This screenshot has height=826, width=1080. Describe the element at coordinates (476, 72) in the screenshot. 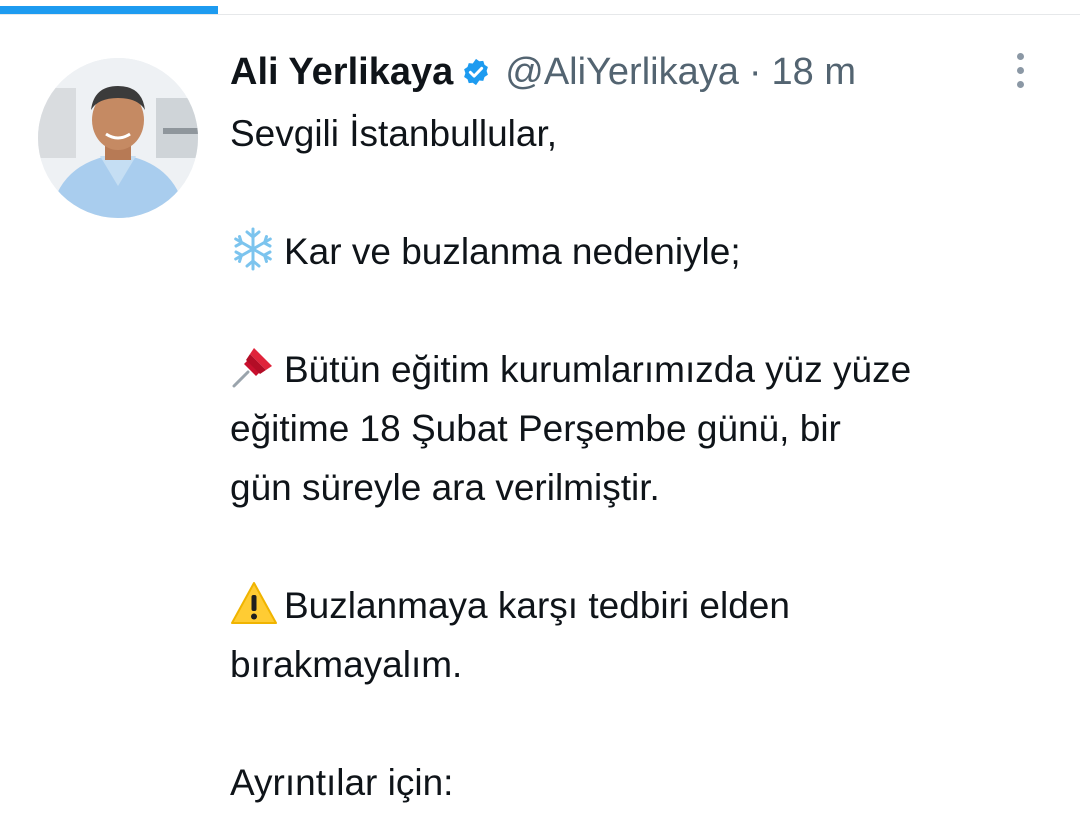

I see `verified-badge-icon` at that location.